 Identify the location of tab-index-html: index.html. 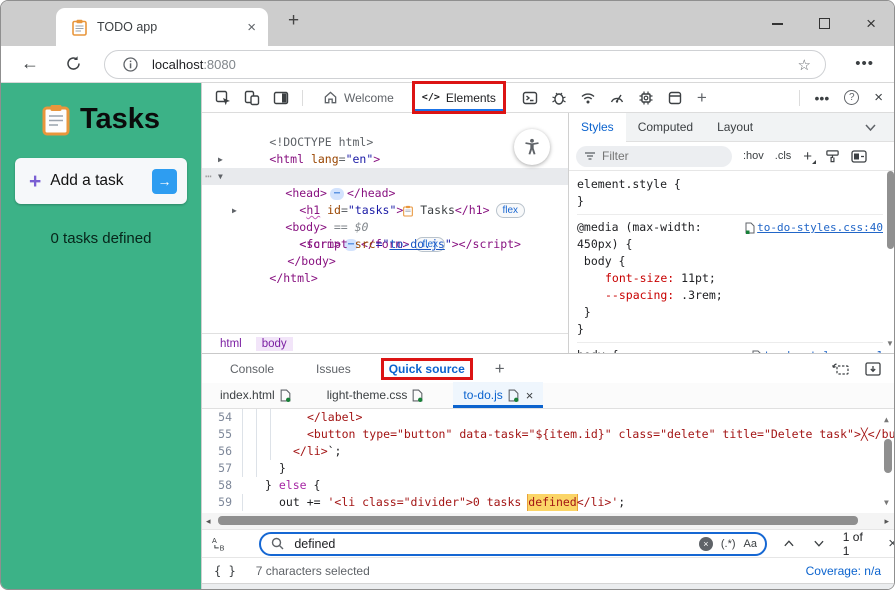
(255, 395).